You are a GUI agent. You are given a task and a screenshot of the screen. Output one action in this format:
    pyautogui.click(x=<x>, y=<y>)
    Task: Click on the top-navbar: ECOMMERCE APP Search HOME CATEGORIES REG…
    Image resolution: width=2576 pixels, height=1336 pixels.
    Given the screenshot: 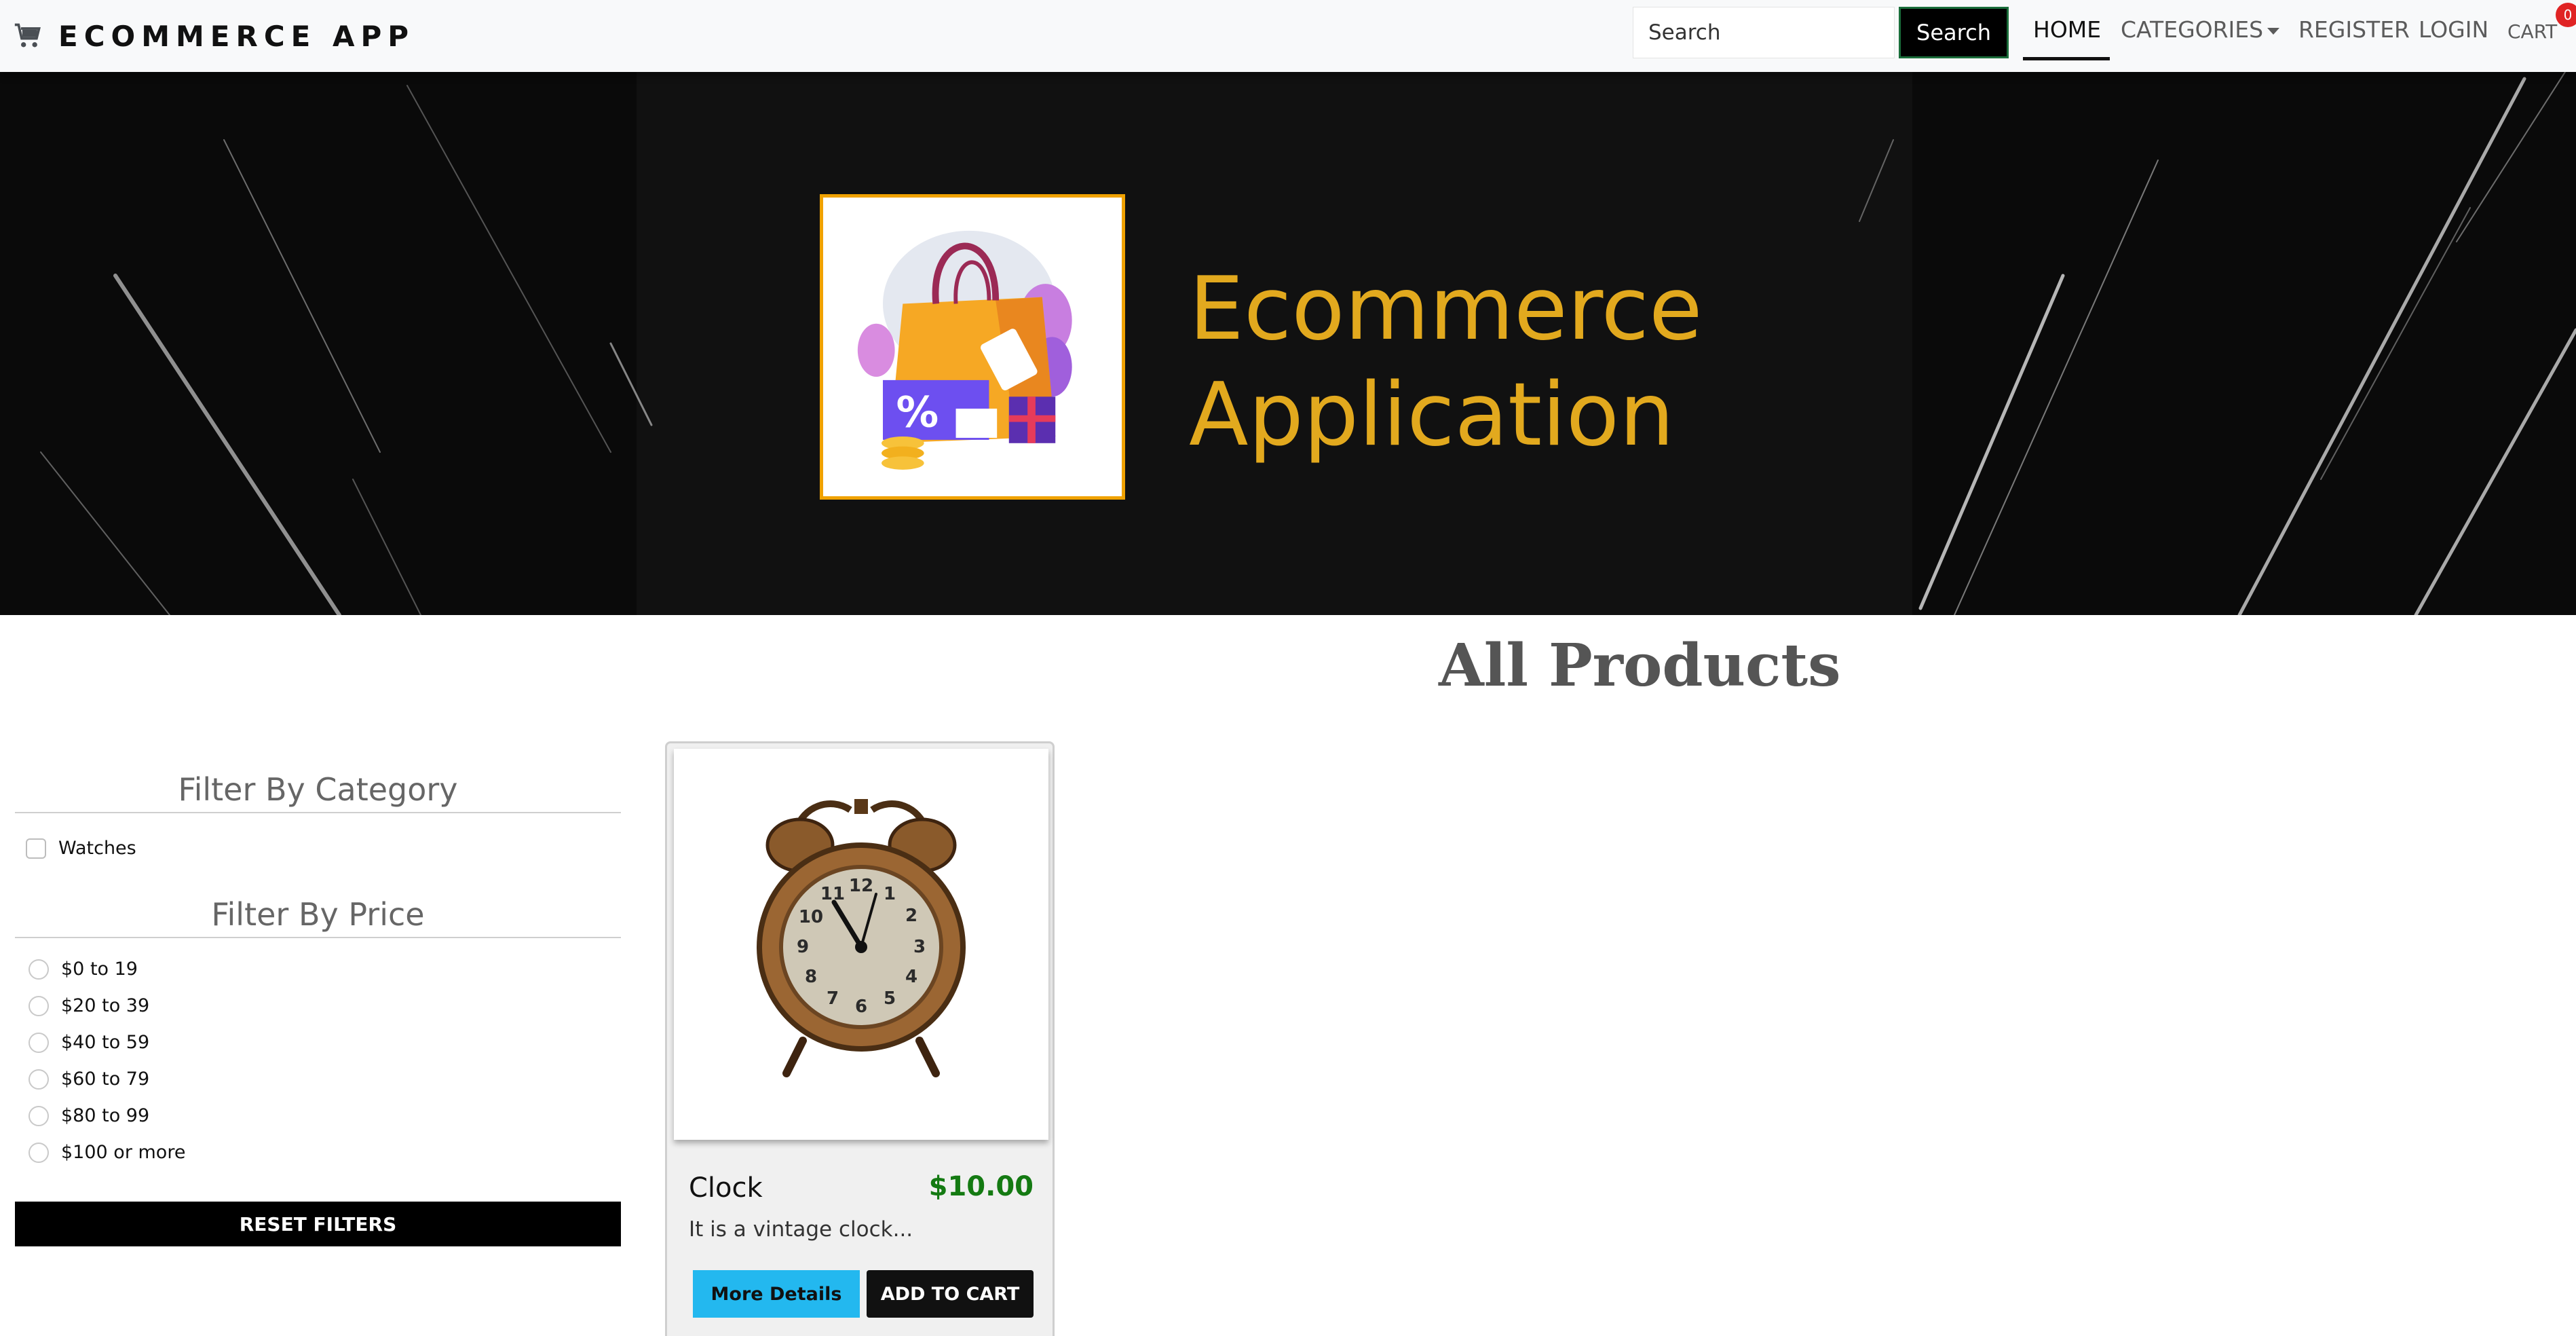 What is the action you would take?
    pyautogui.click(x=1288, y=36)
    